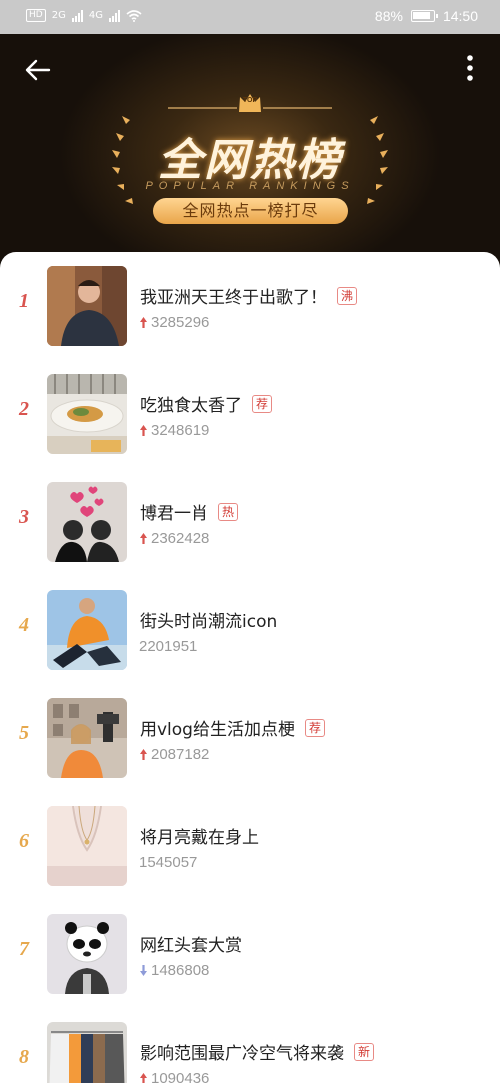  I want to click on wifi-icon, so click(134, 15).